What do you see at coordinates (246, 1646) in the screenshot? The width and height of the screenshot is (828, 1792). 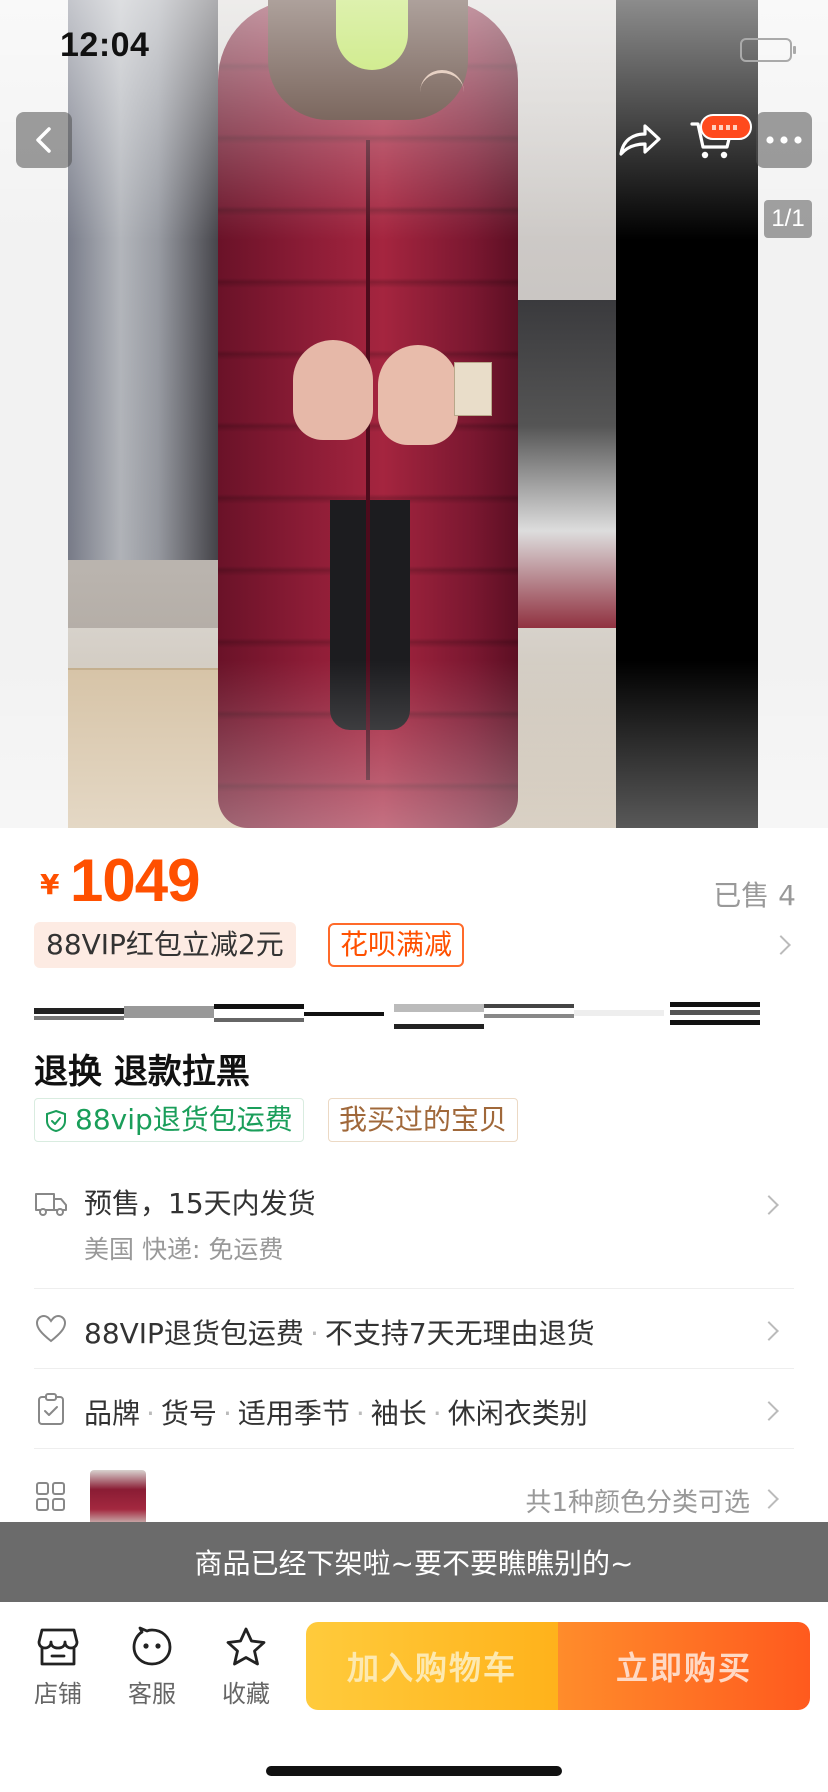 I see `star-icon` at bounding box center [246, 1646].